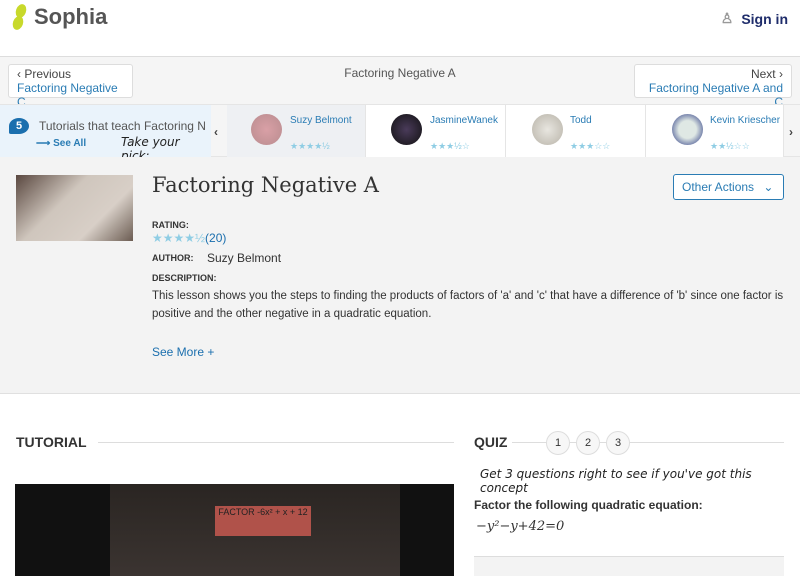 This screenshot has width=800, height=576. What do you see at coordinates (51, 442) in the screenshot?
I see `tutorial-heading: TUTORIAL` at bounding box center [51, 442].